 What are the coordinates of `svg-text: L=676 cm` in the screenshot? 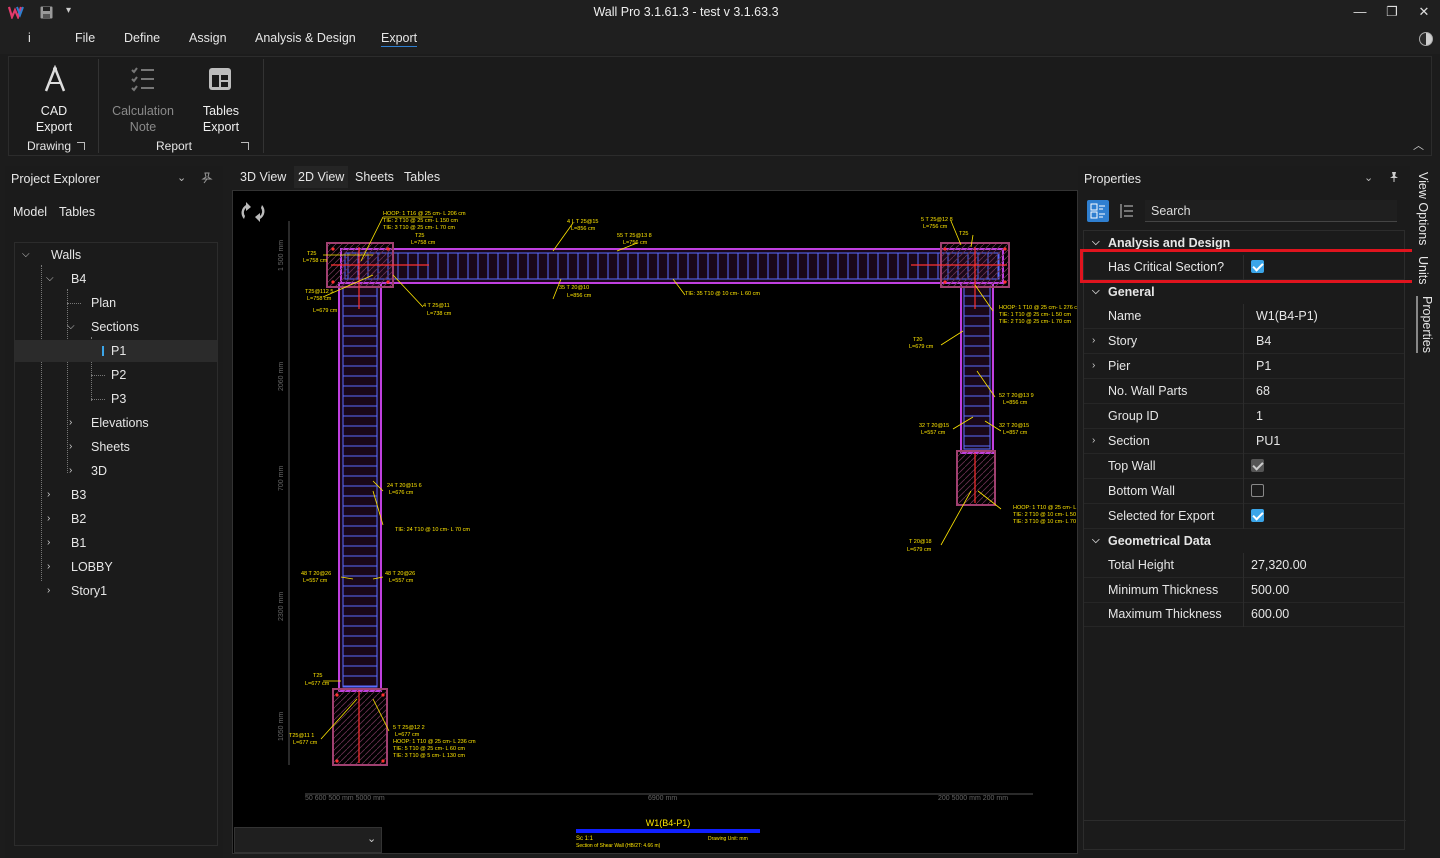 It's located at (401, 493).